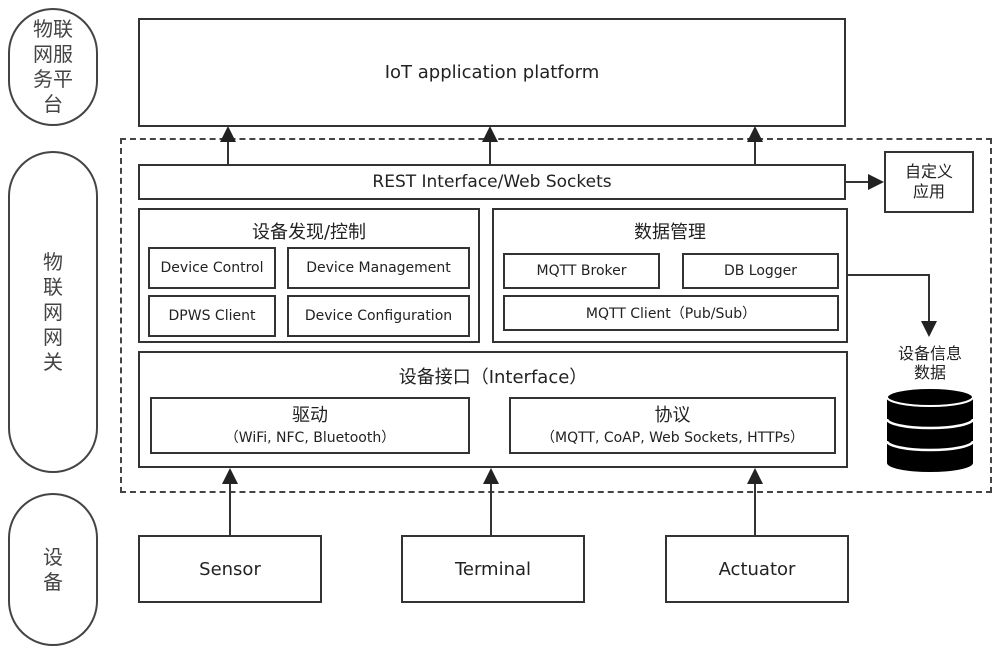 This screenshot has width=1000, height=654. Describe the element at coordinates (672, 437) in the screenshot. I see `protocol-subtitle: （MQTT, CoAP, Web Sockets, HTTPs）` at that location.